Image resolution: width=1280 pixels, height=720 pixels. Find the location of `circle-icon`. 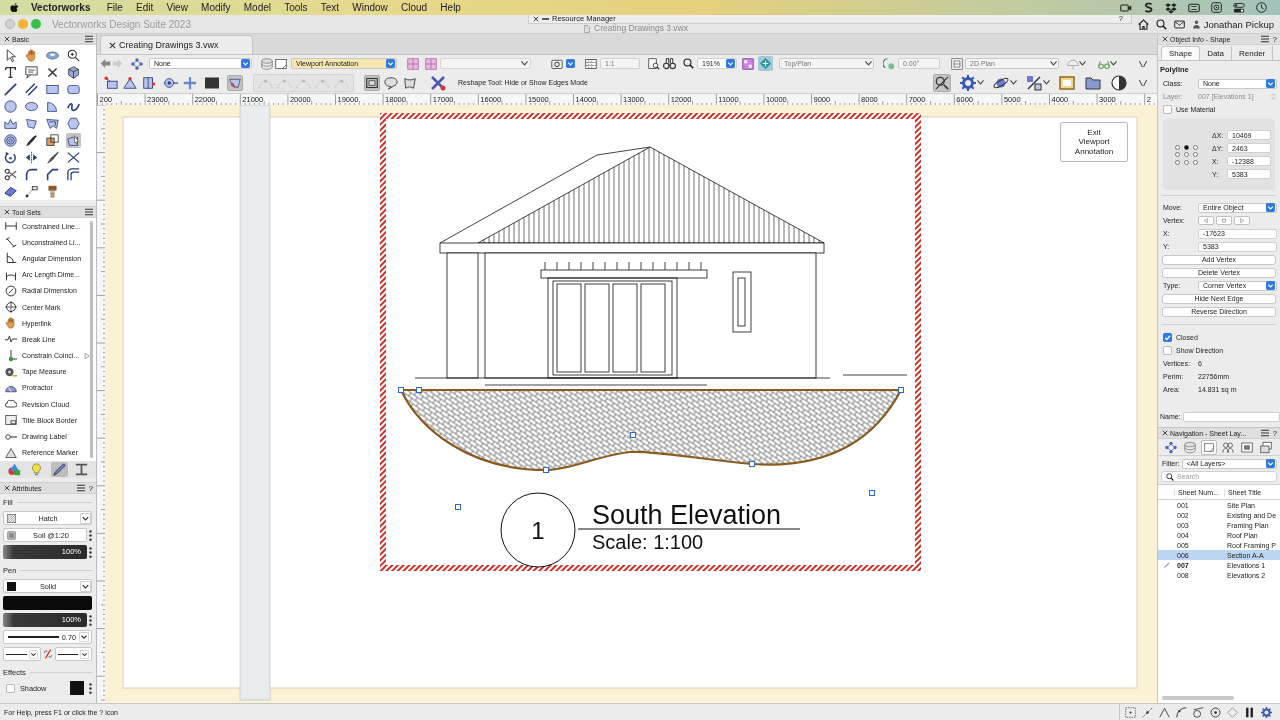

circle-icon is located at coordinates (10, 106).